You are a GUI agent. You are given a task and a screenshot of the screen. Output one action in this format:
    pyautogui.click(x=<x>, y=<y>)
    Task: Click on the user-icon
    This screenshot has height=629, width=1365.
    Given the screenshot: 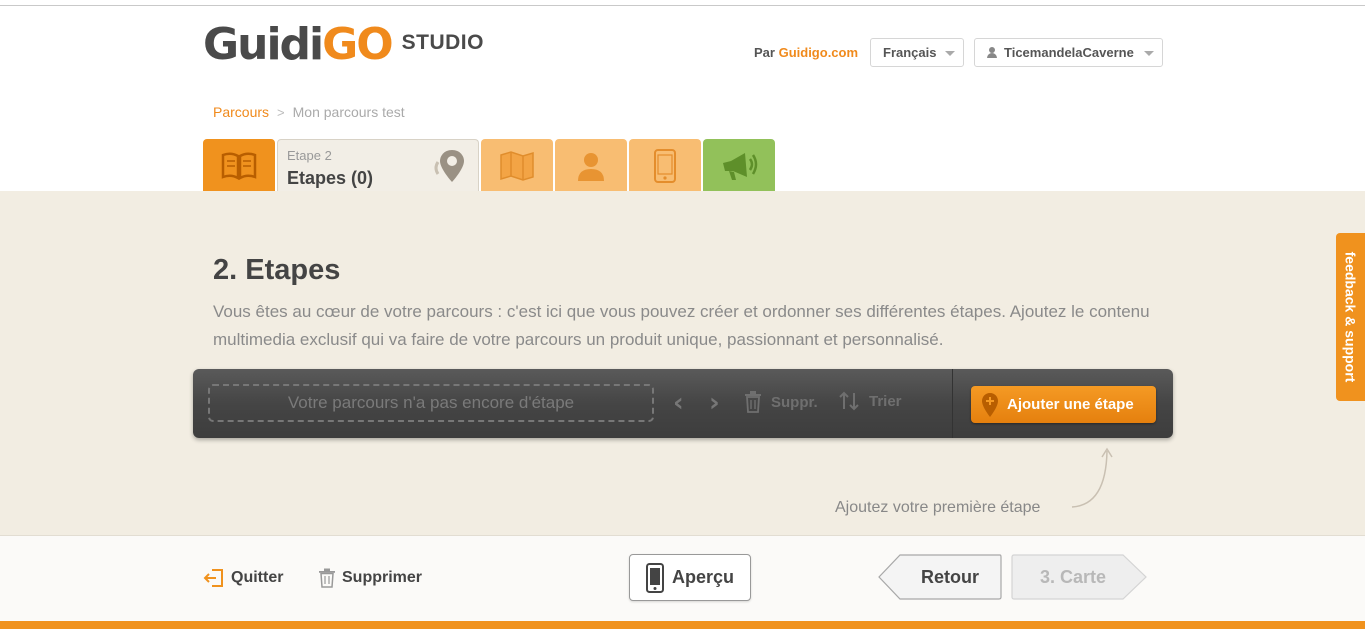 What is the action you would take?
    pyautogui.click(x=992, y=52)
    